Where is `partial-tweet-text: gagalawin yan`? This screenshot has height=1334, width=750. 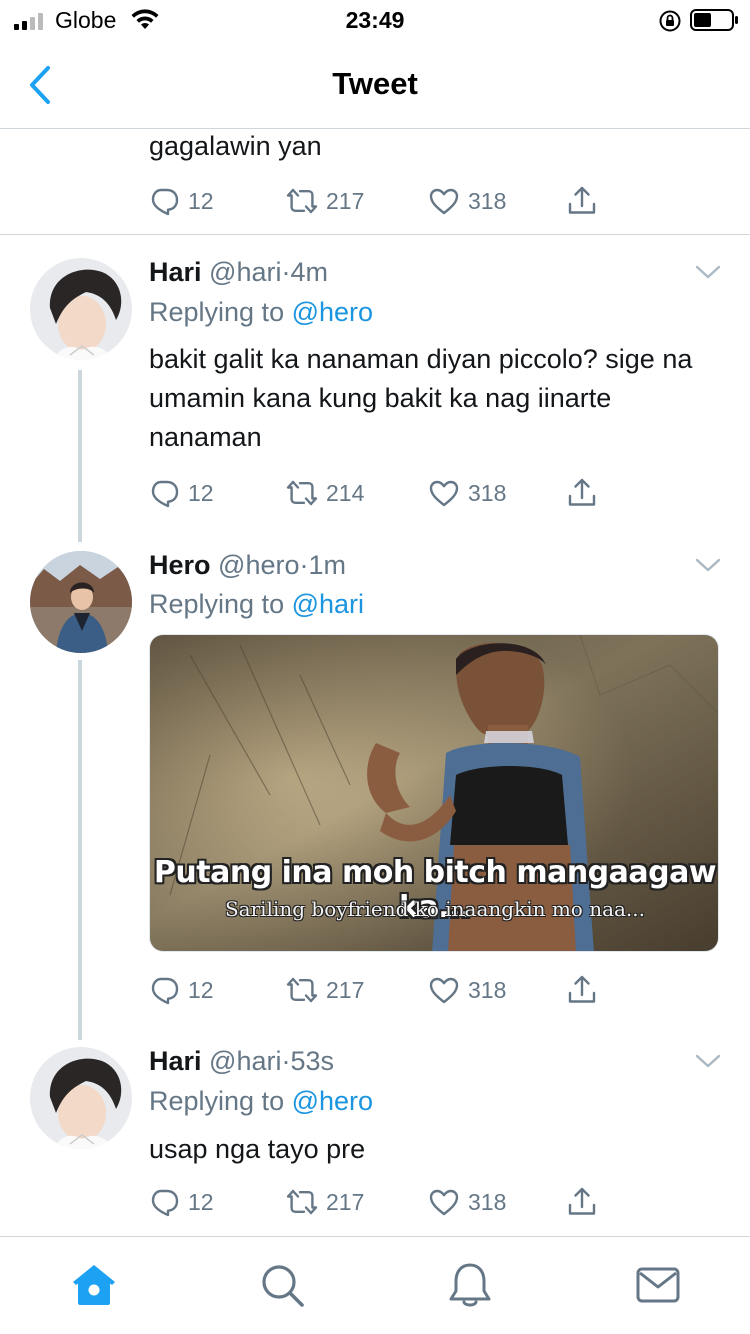 partial-tweet-text: gagalawin yan is located at coordinates (235, 146).